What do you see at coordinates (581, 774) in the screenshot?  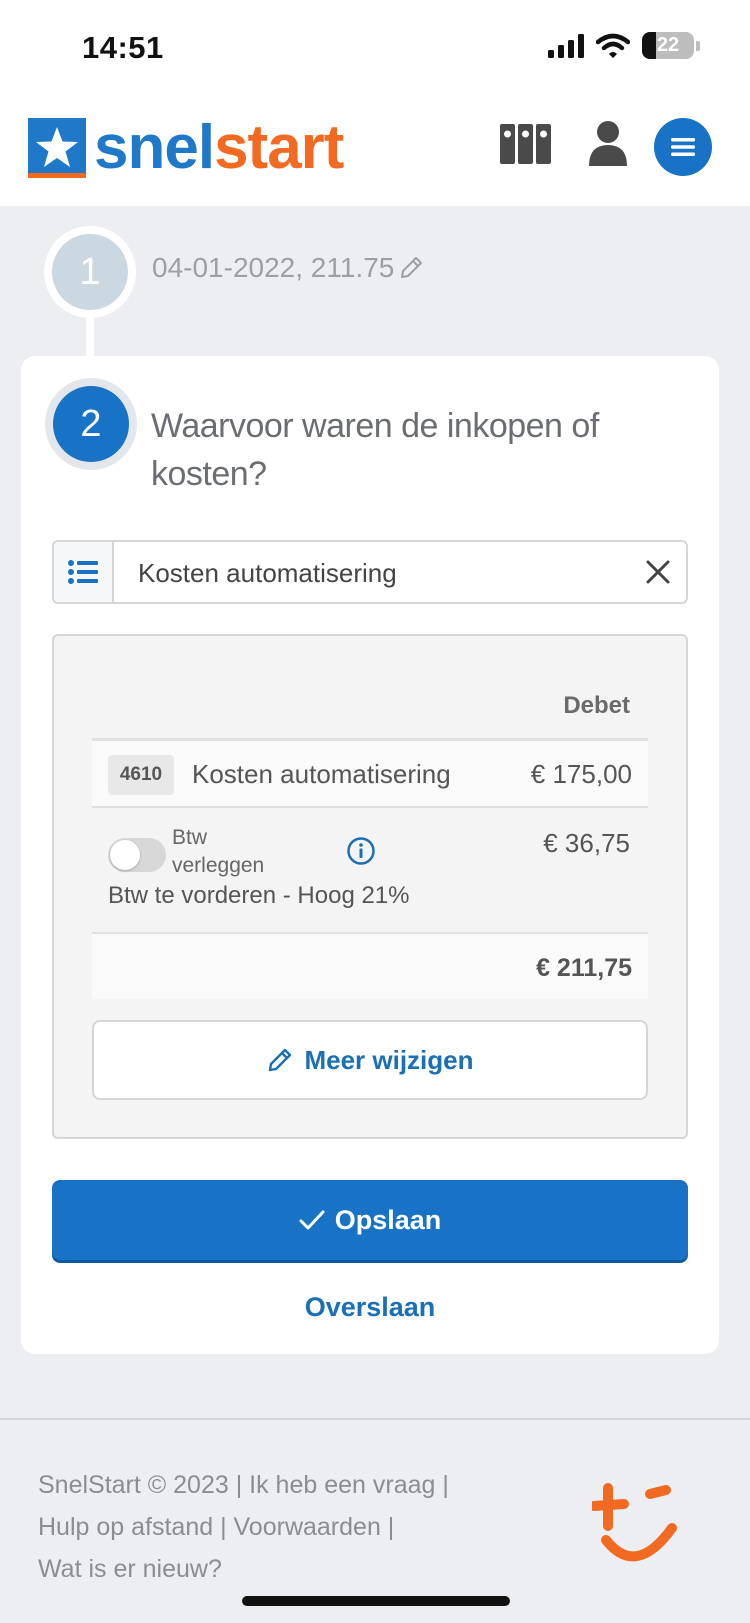 I see `row-amount: € 175,00` at bounding box center [581, 774].